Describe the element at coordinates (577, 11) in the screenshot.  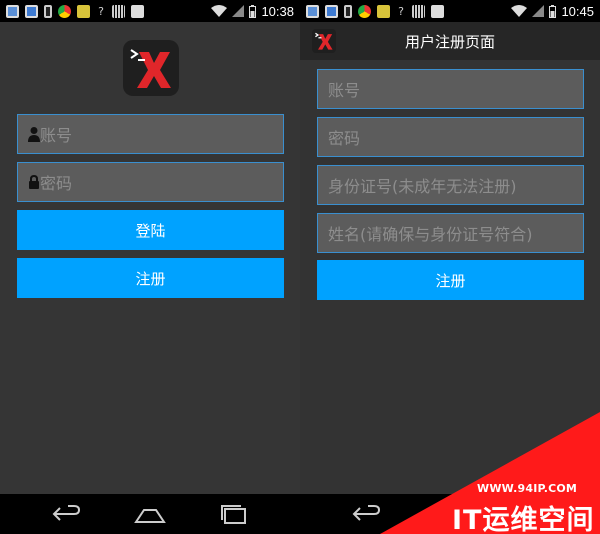
I see `status-time: 10:45` at that location.